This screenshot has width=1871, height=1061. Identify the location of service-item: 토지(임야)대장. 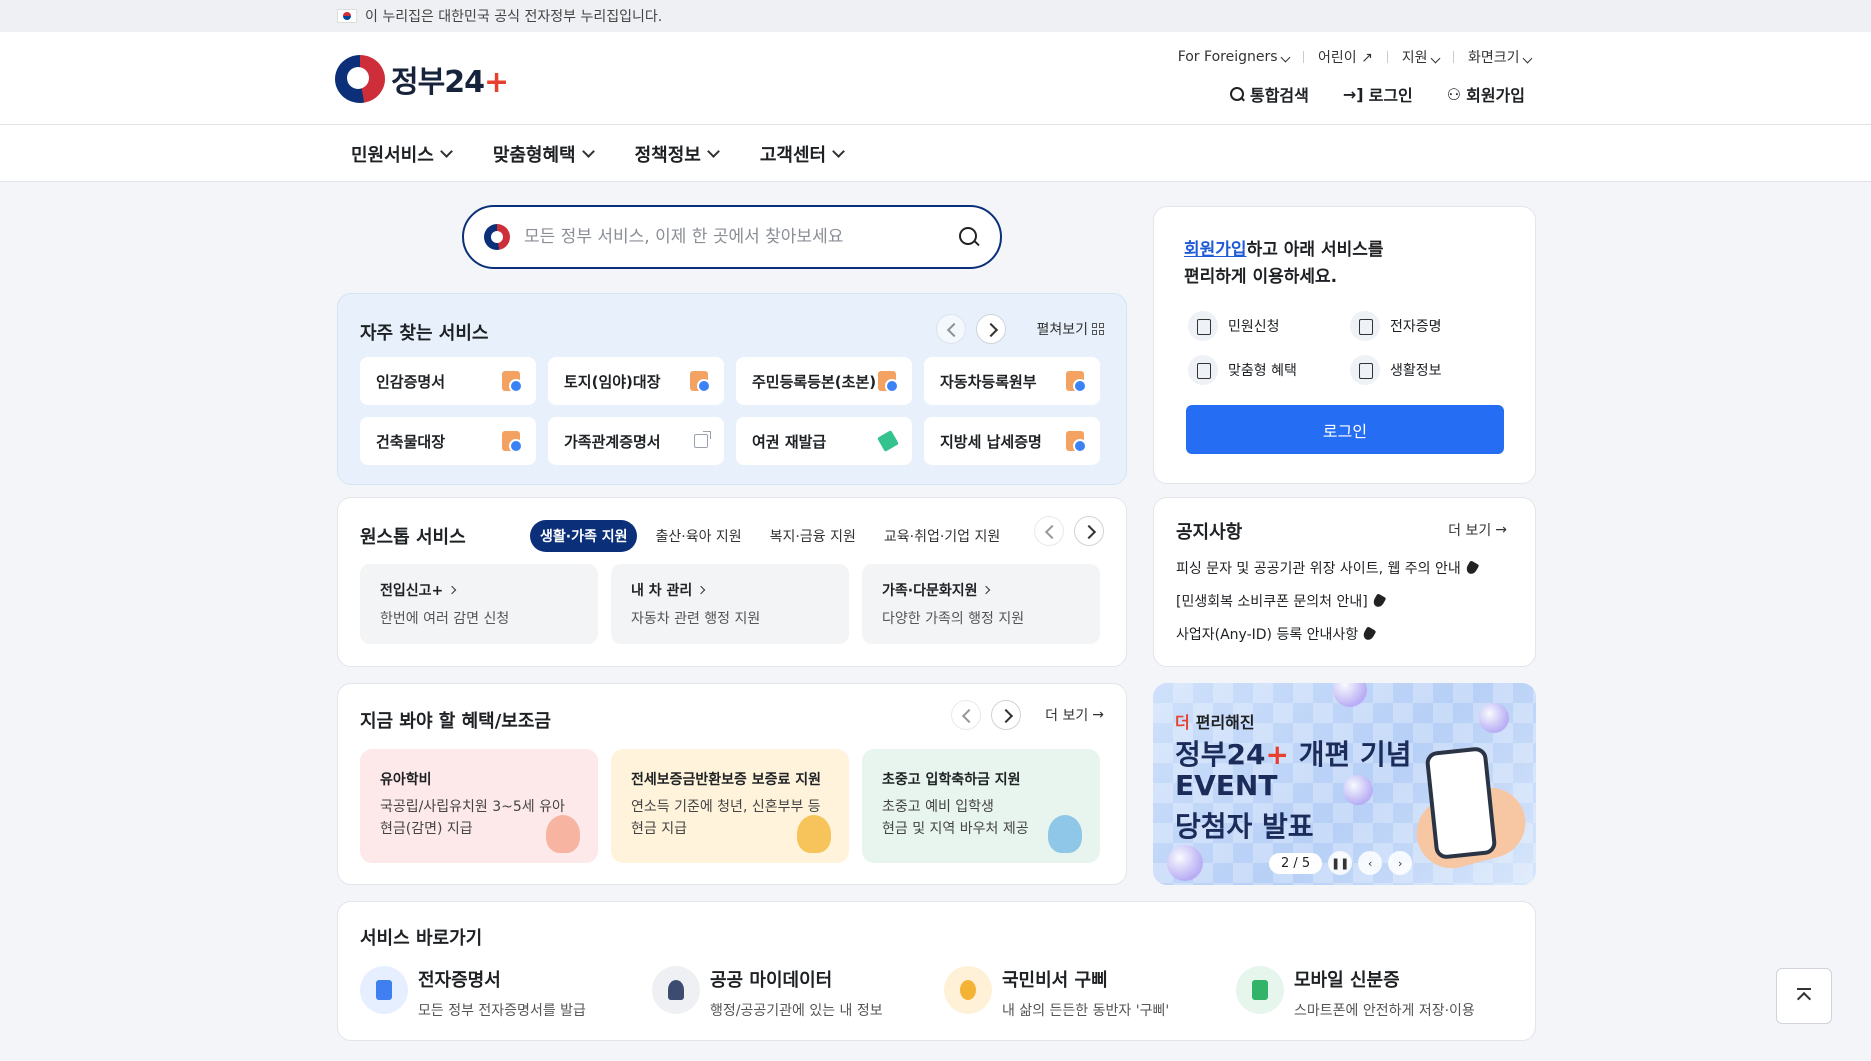
(636, 381).